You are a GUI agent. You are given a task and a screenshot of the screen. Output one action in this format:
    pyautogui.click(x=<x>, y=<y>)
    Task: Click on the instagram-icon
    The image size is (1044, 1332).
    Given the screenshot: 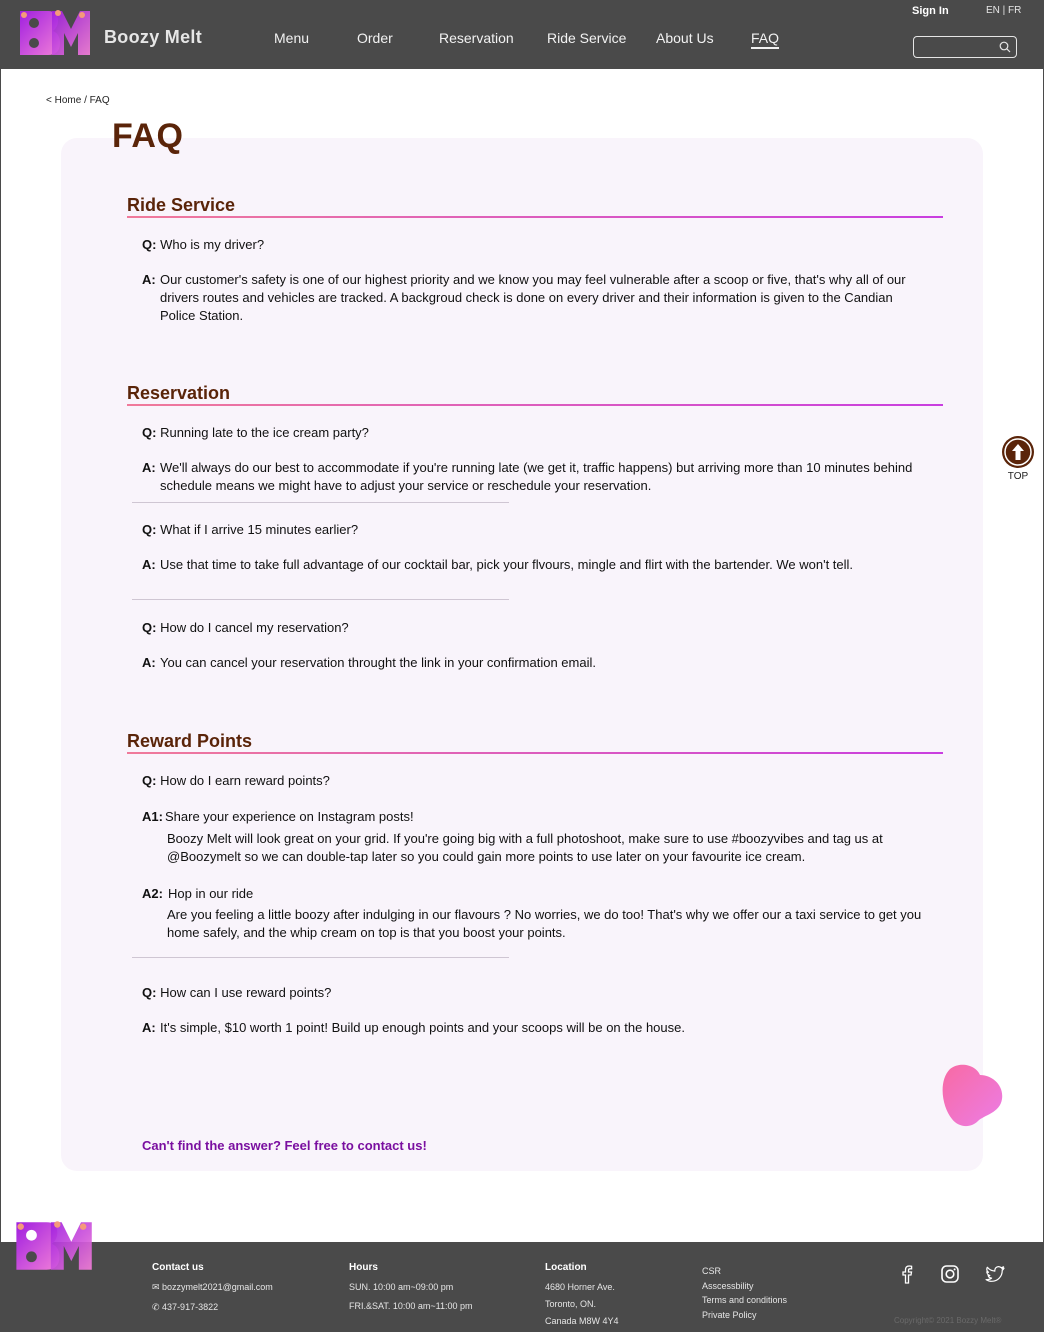 What is the action you would take?
    pyautogui.click(x=950, y=1274)
    